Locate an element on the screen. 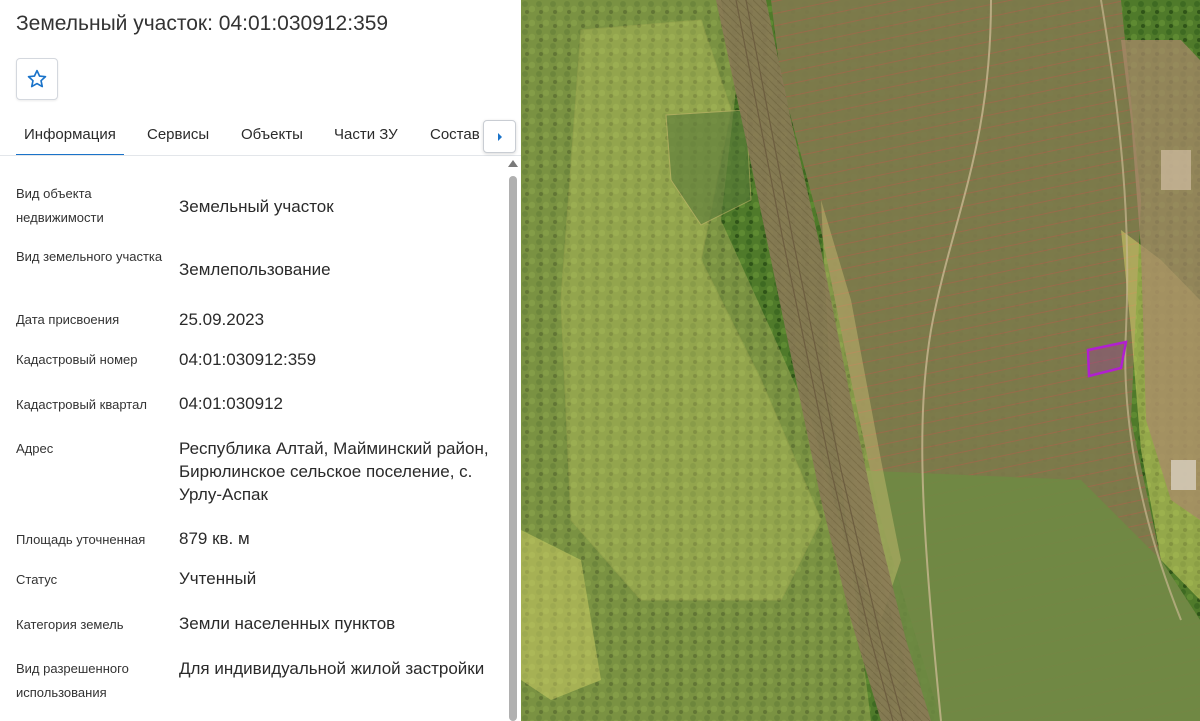 The width and height of the screenshot is (1200, 721). property-value: Земельный участок is located at coordinates (256, 206).